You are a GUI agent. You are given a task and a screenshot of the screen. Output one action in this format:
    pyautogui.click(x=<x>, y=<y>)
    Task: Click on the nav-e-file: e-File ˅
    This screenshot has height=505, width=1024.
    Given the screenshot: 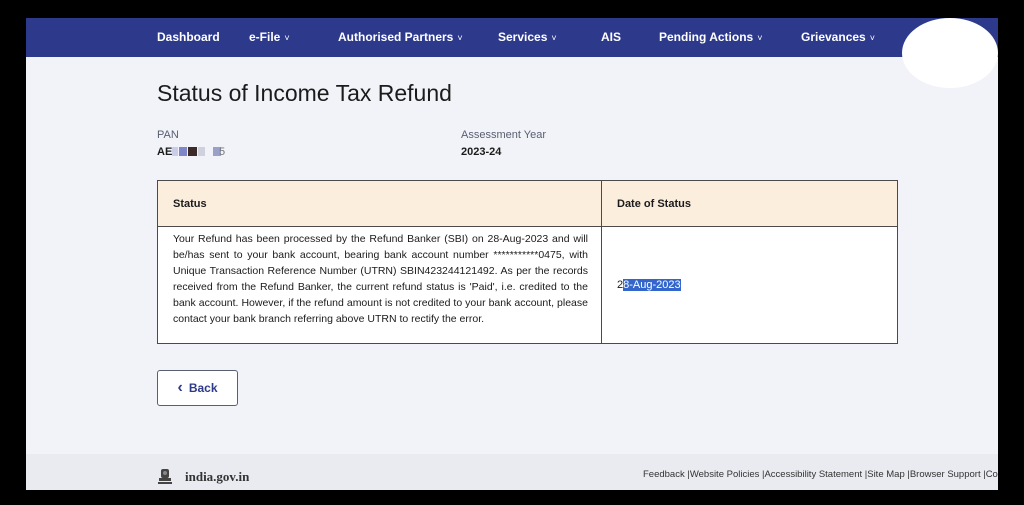 What is the action you would take?
    pyautogui.click(x=269, y=37)
    